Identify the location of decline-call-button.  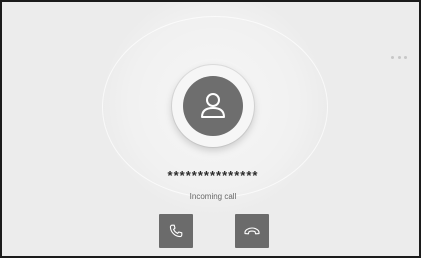
(252, 231).